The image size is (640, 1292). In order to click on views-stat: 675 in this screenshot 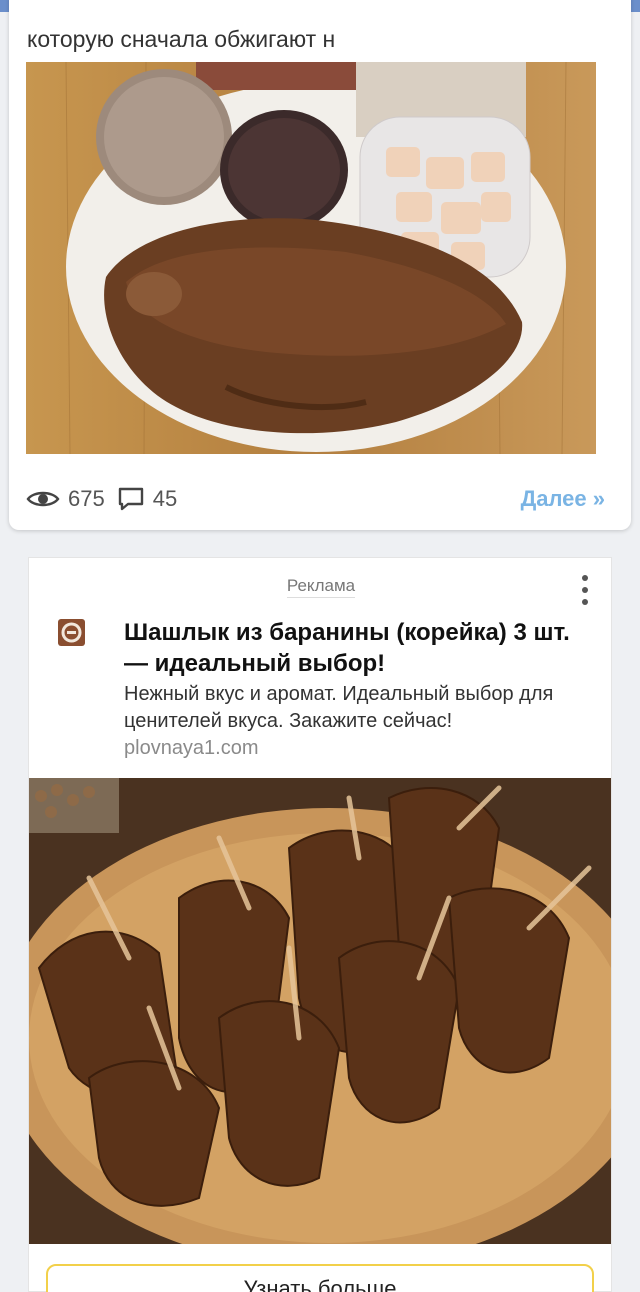, I will do `click(65, 499)`.